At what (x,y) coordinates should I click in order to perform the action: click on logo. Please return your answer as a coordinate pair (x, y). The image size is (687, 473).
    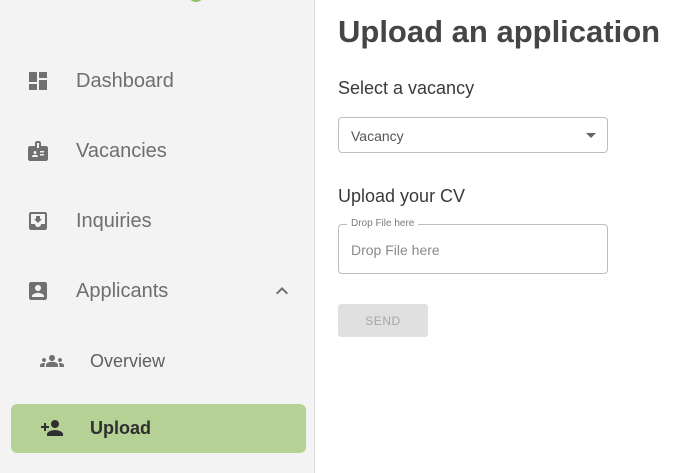
    Looking at the image, I should click on (196, 1).